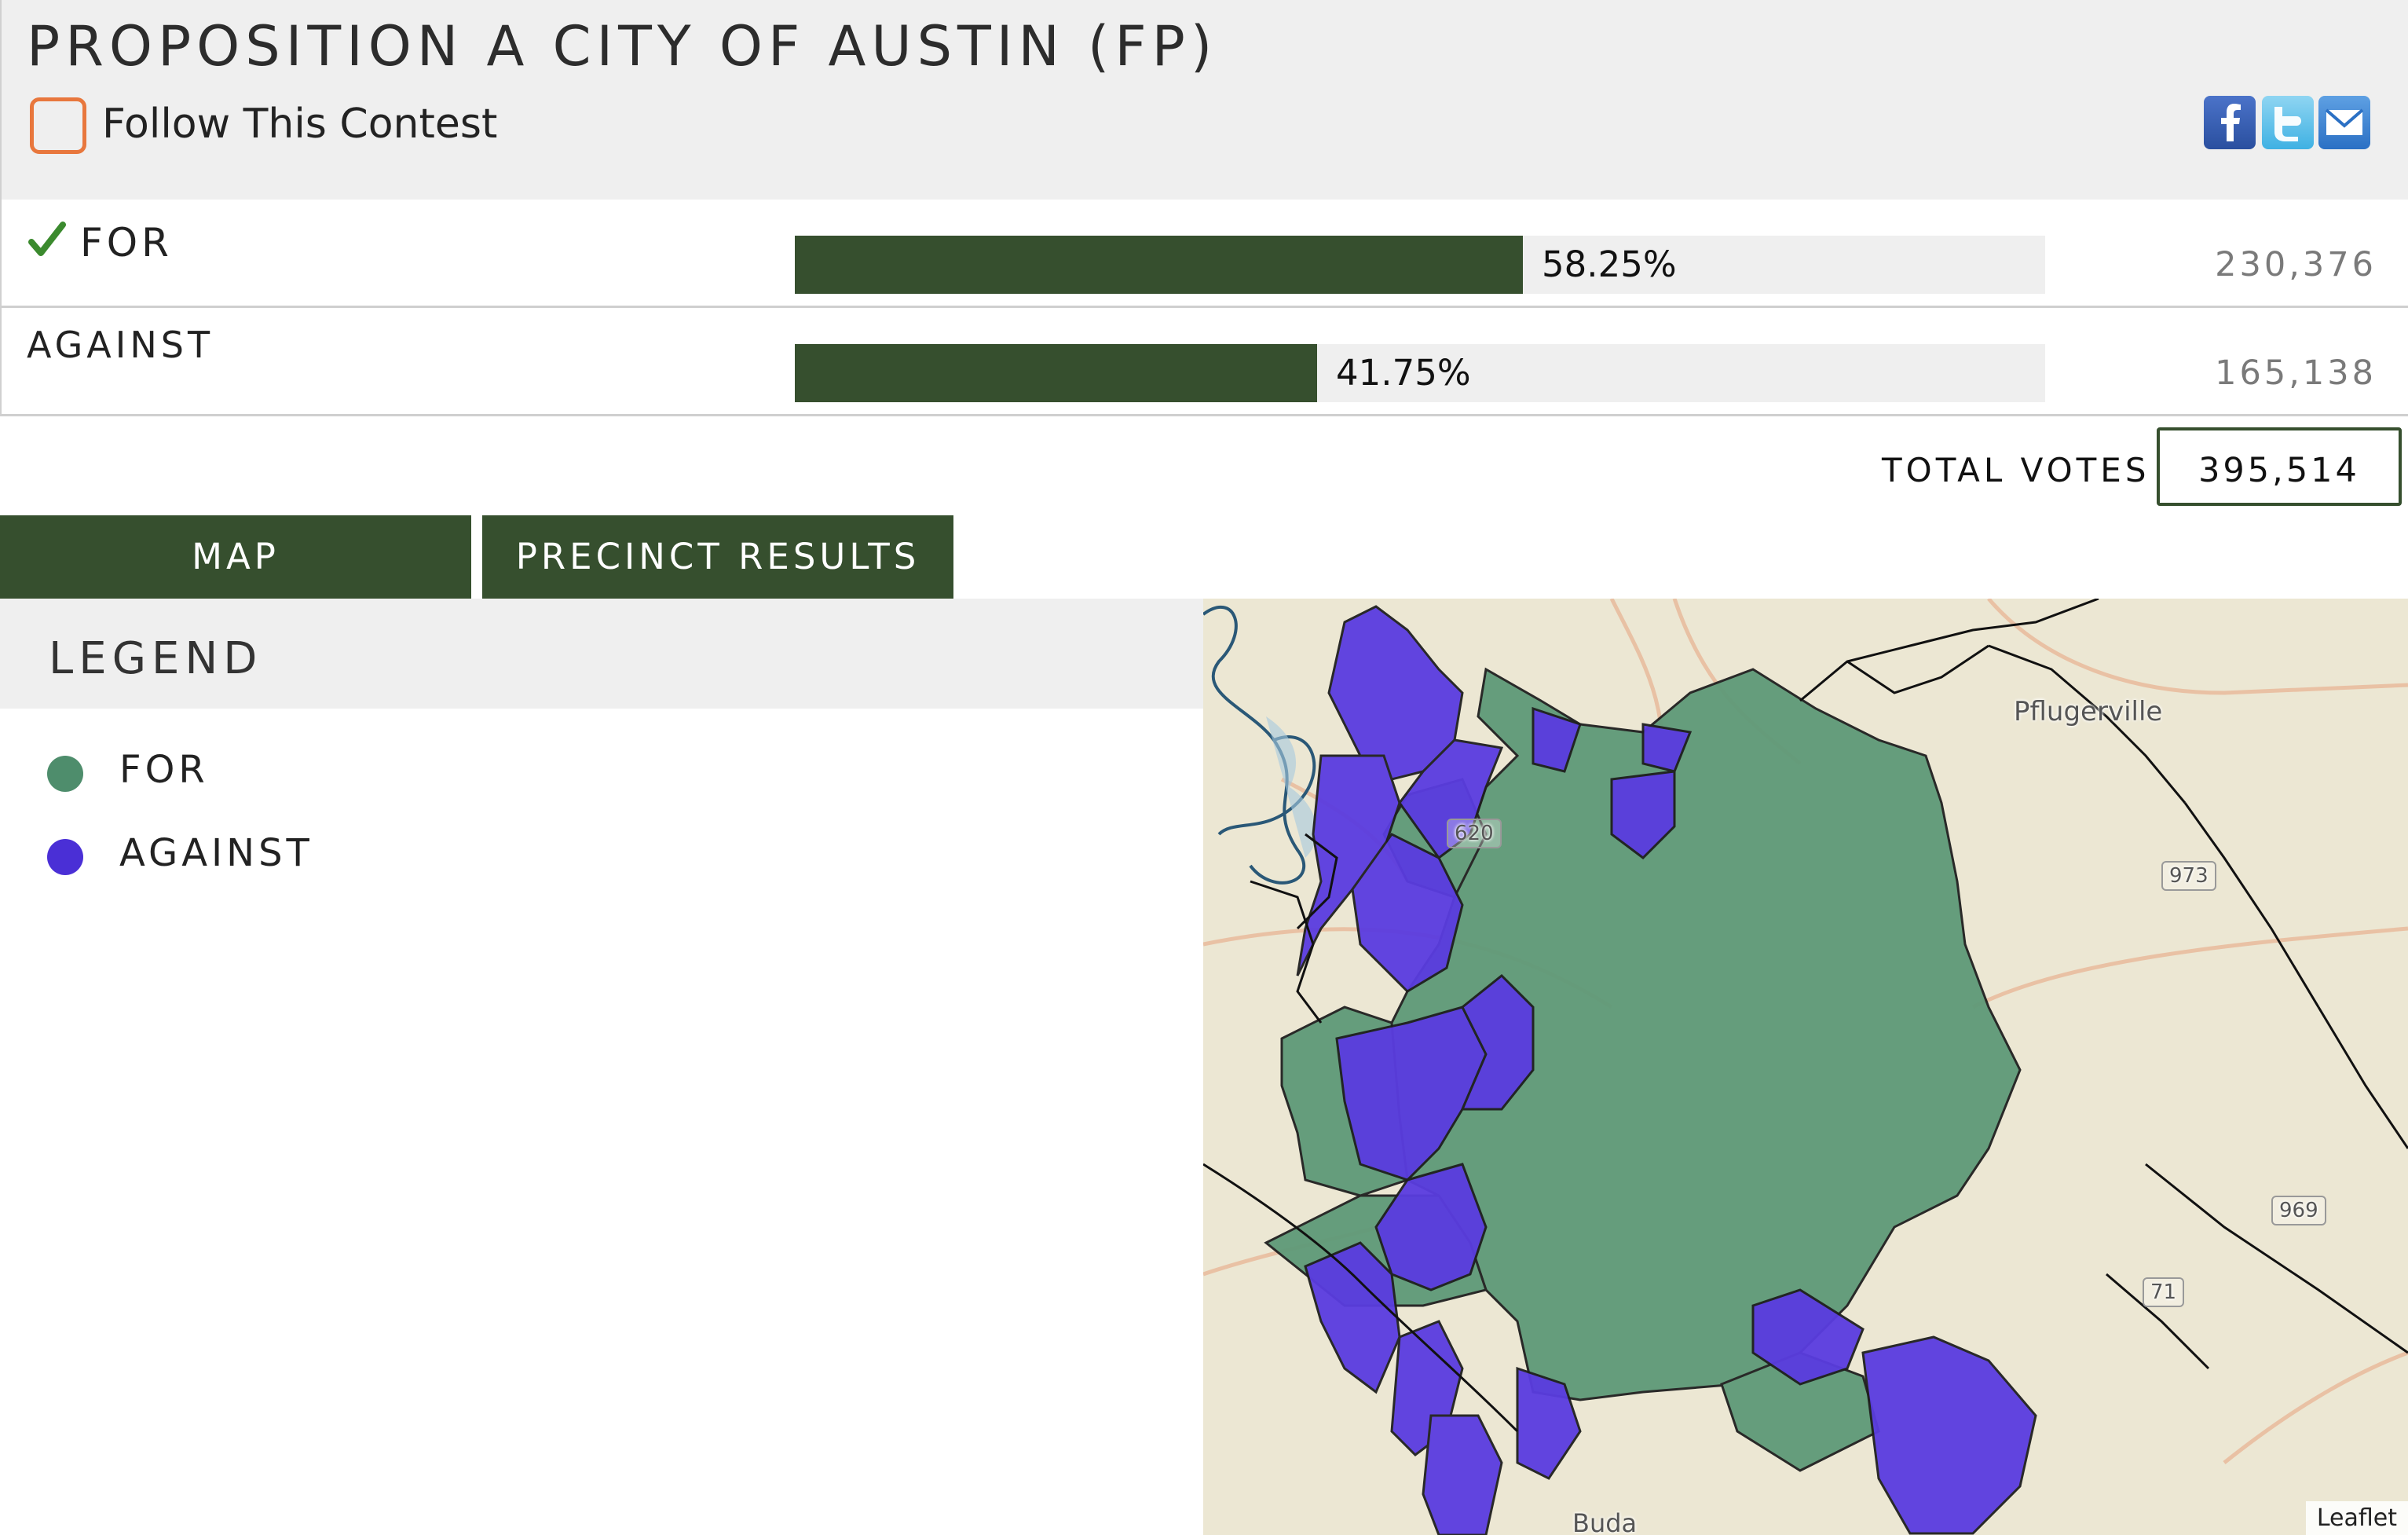 Image resolution: width=2408 pixels, height=1535 pixels. I want to click on legend-label: AGAINST, so click(216, 853).